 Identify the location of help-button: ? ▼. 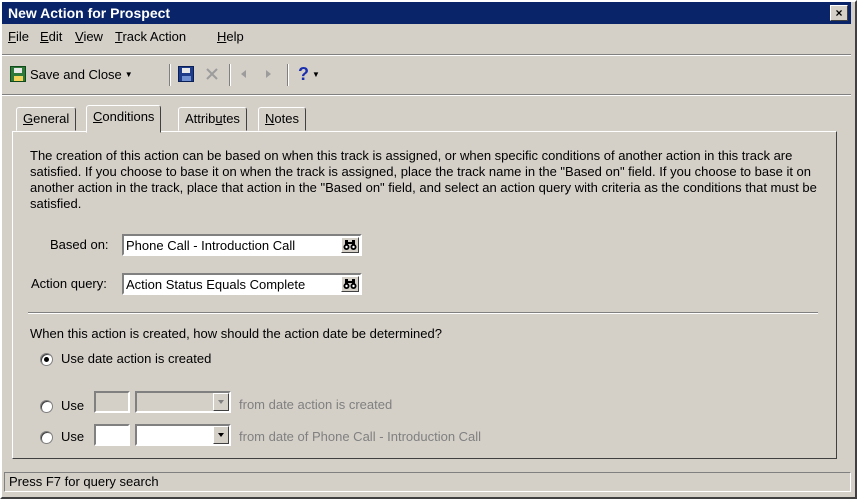
(309, 74).